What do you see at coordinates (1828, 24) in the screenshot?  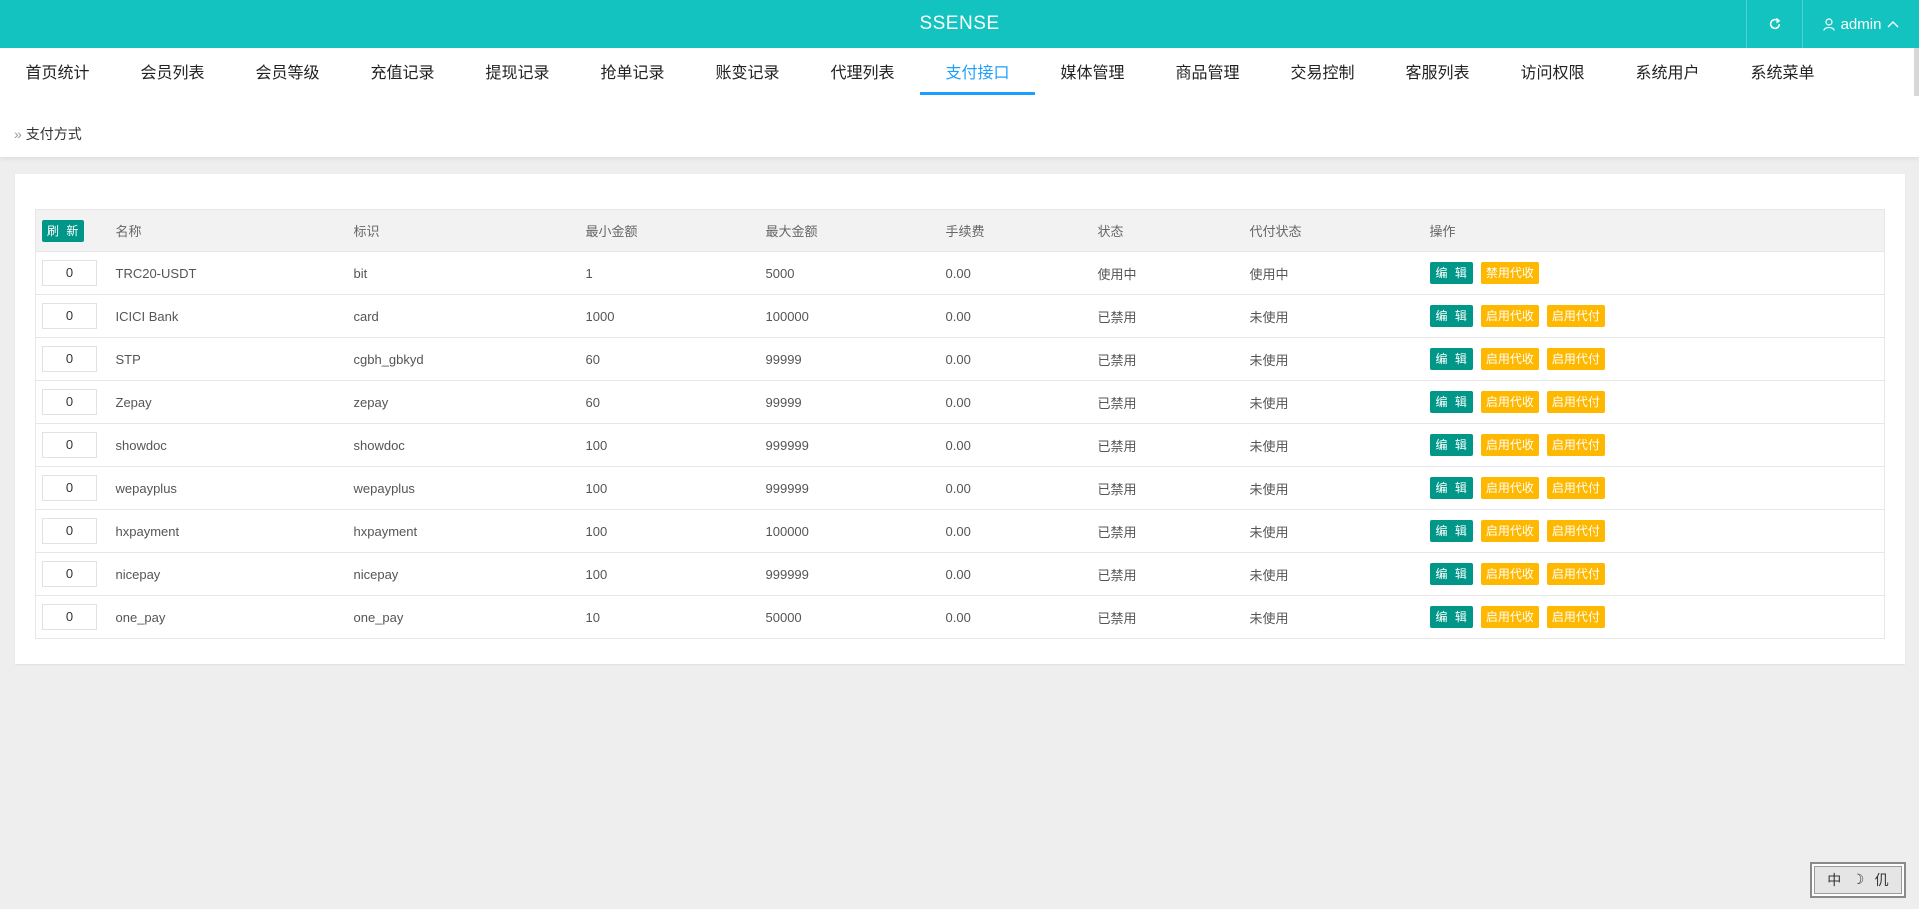 I see `user-icon` at bounding box center [1828, 24].